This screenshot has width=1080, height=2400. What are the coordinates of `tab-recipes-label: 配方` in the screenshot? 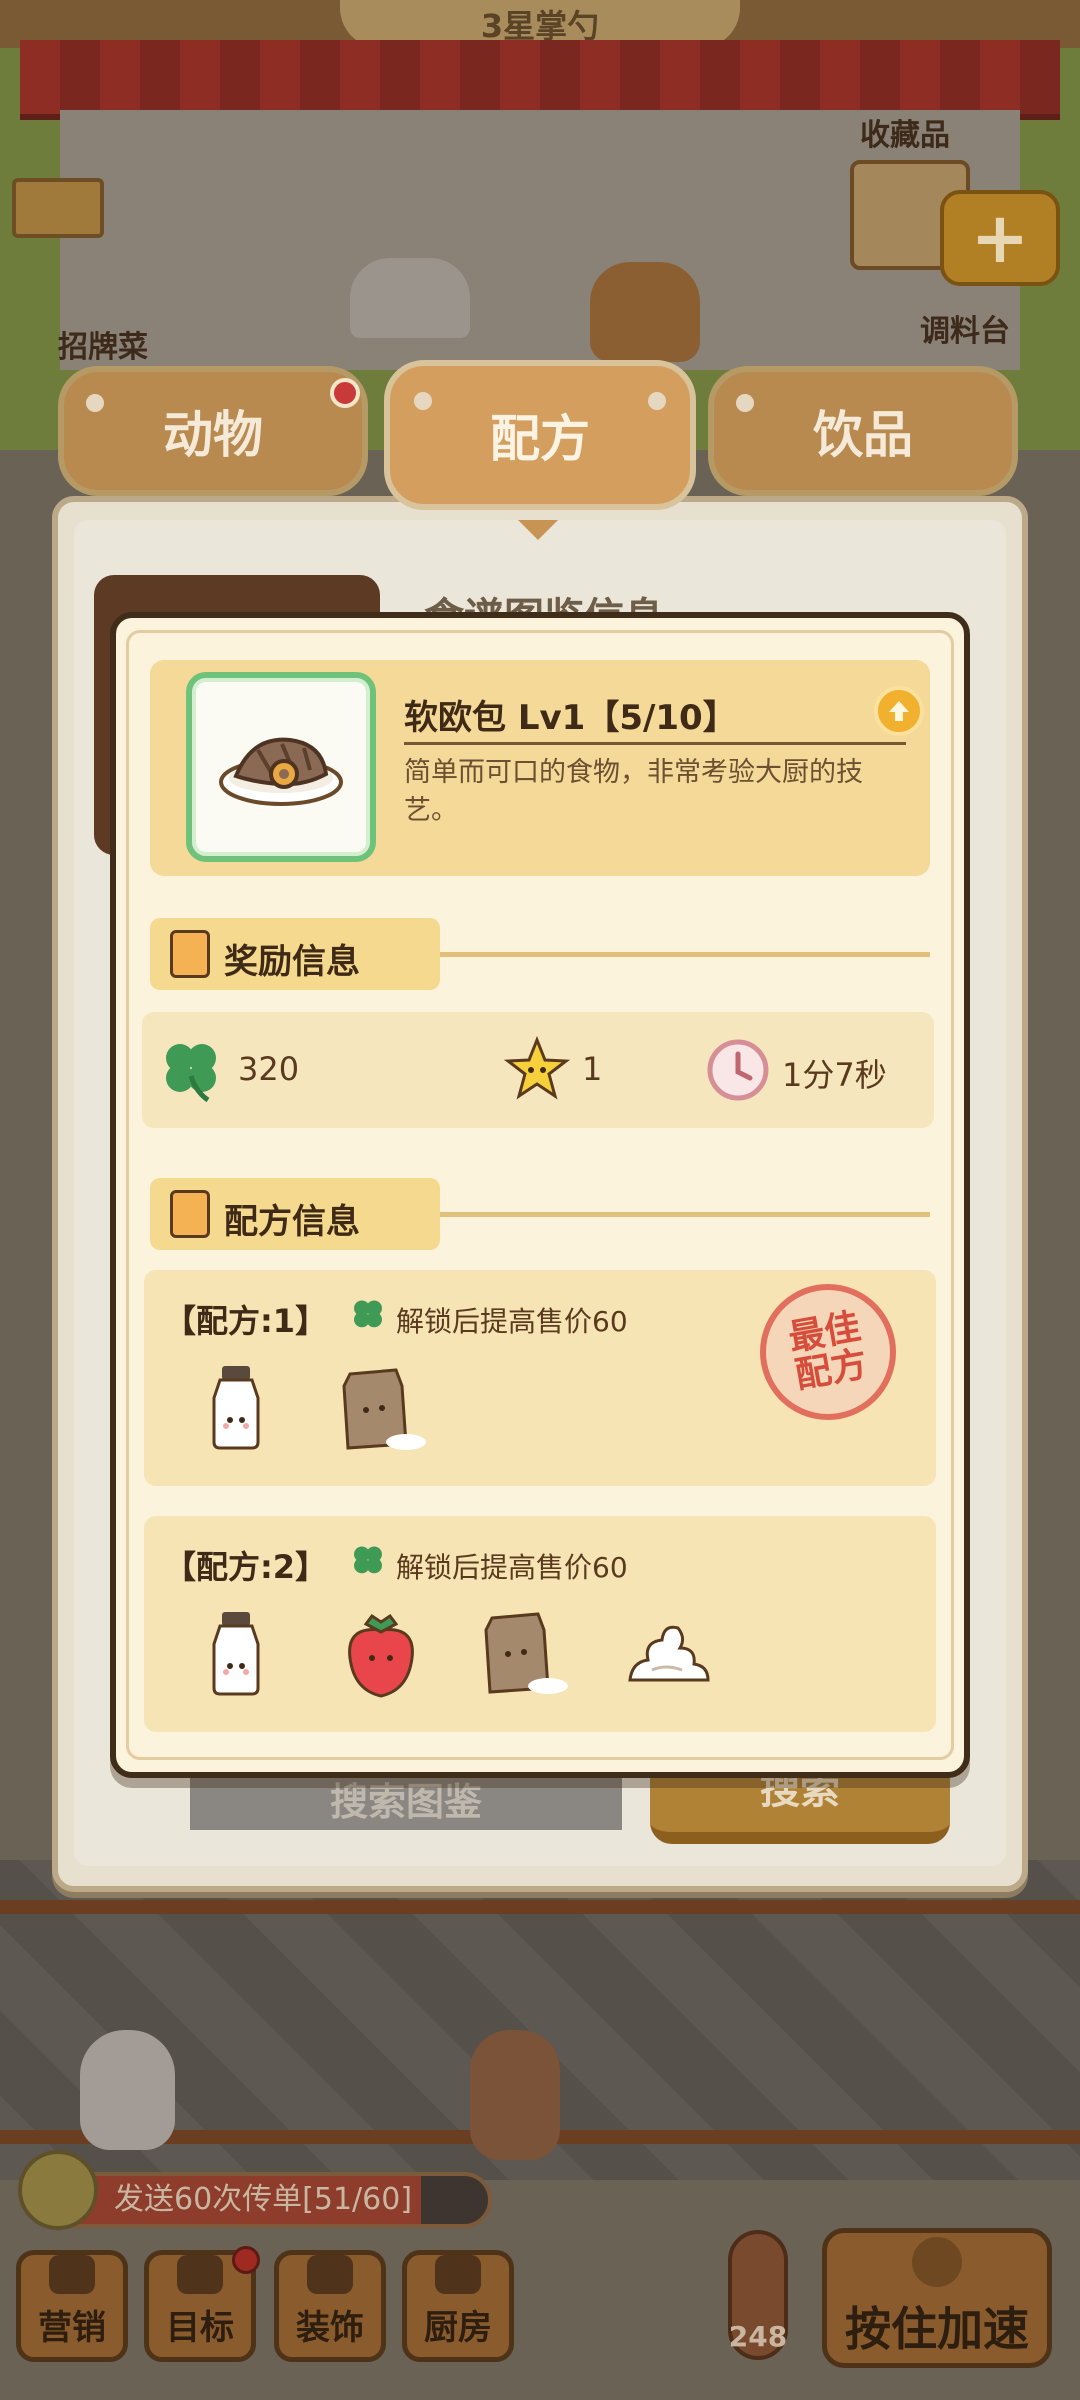 It's located at (540, 439).